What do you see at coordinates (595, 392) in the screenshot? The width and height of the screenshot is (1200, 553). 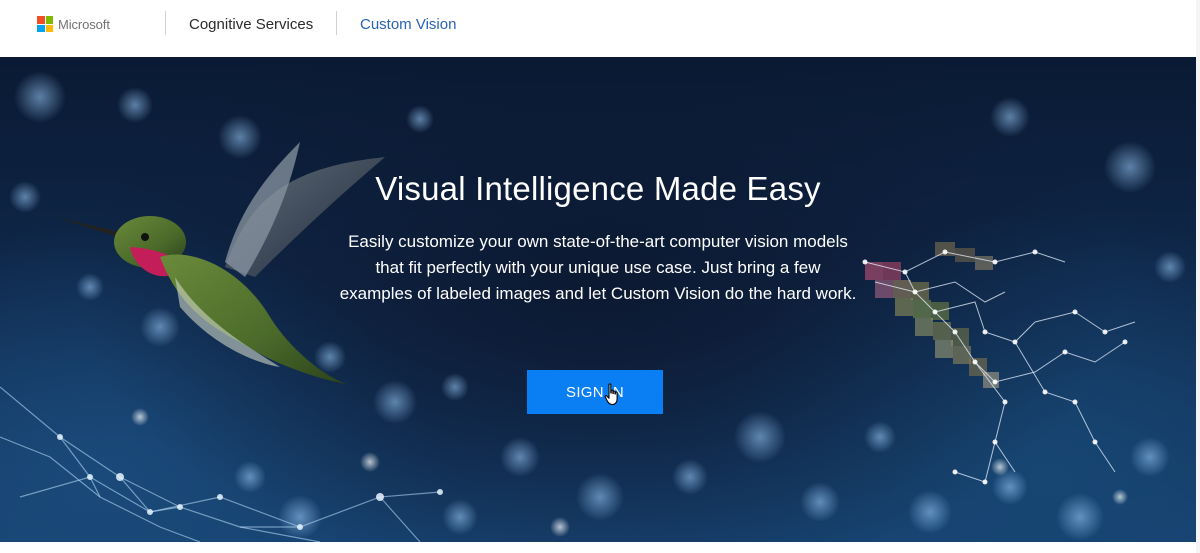 I see `sign-in-button: SIGN IN` at bounding box center [595, 392].